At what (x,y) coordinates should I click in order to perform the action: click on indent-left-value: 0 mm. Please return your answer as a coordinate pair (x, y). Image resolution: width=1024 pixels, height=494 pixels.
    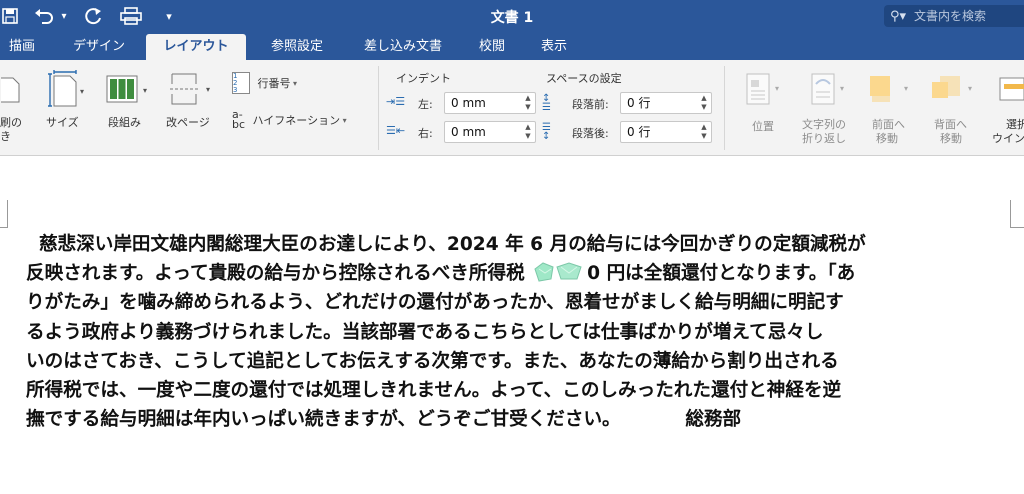
    Looking at the image, I should click on (468, 103).